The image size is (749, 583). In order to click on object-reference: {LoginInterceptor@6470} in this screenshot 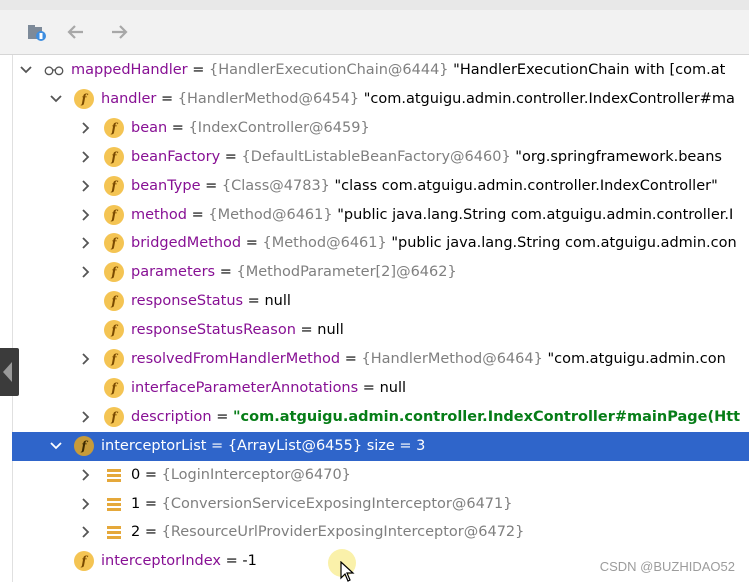, I will do `click(256, 474)`.